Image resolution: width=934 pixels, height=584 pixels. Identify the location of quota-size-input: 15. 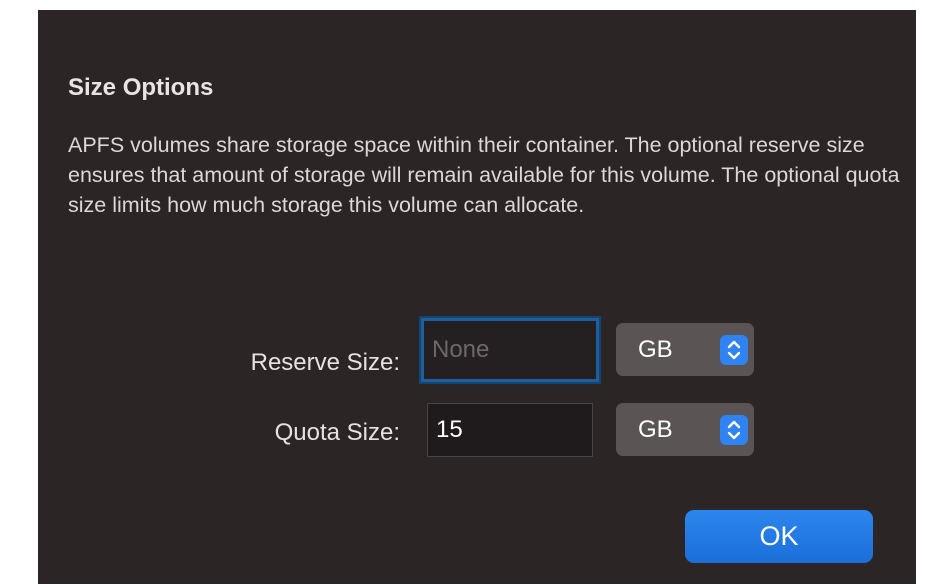
(510, 430).